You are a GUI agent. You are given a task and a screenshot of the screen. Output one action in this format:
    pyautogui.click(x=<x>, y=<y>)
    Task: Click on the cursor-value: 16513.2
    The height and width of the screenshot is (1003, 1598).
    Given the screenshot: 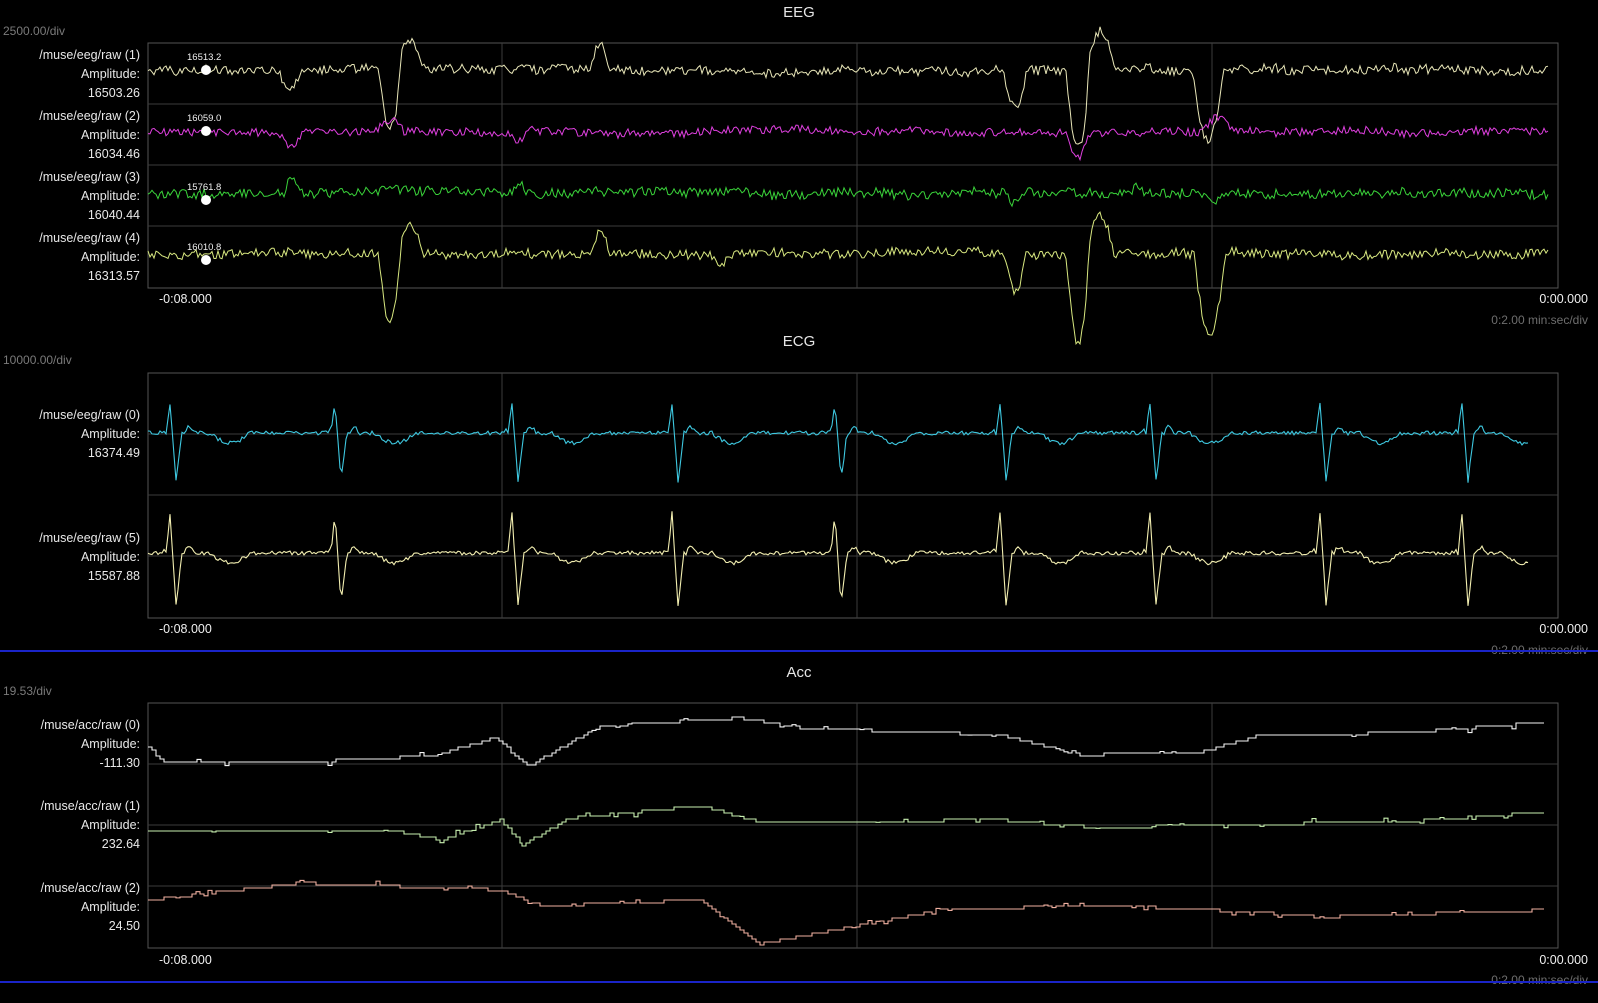 What is the action you would take?
    pyautogui.click(x=204, y=57)
    